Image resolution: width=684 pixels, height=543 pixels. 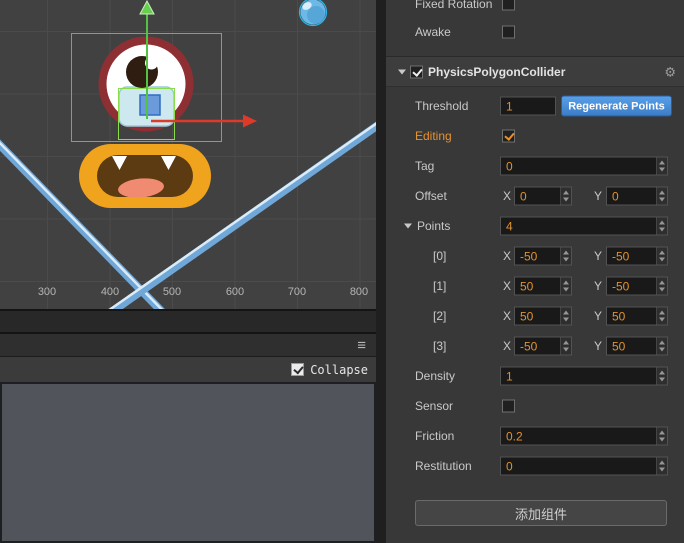 I want to click on offset-y-field: 0, so click(x=637, y=196).